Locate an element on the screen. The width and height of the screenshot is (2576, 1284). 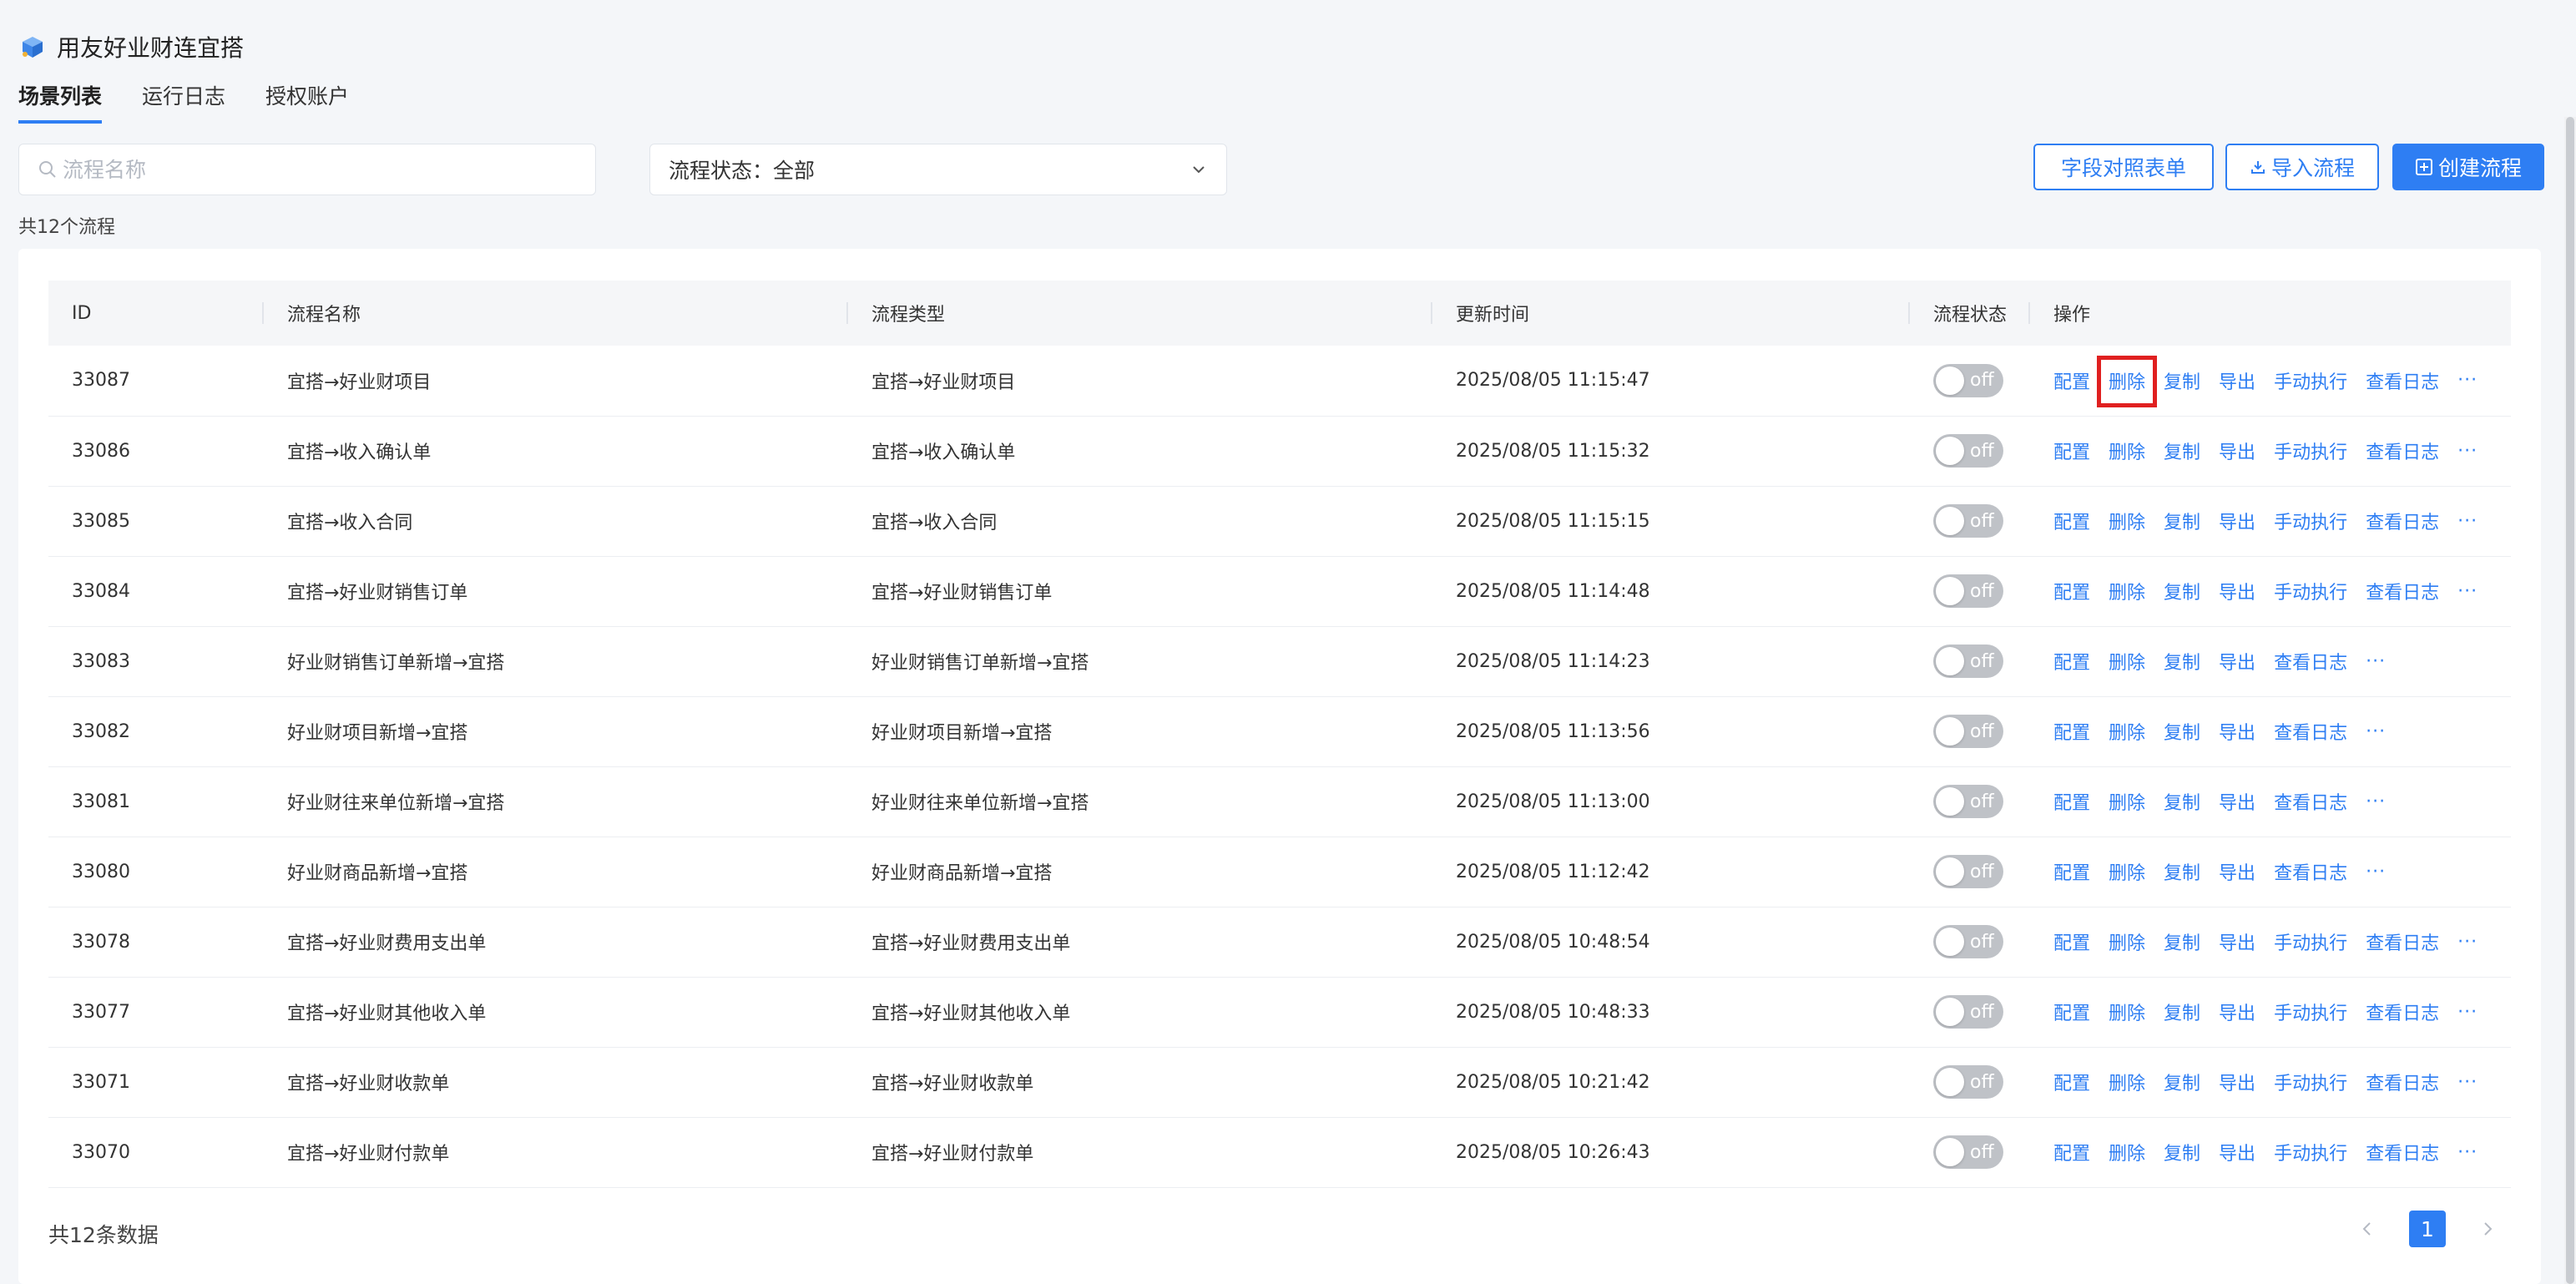
chevron-left-icon is located at coordinates (2367, 1229).